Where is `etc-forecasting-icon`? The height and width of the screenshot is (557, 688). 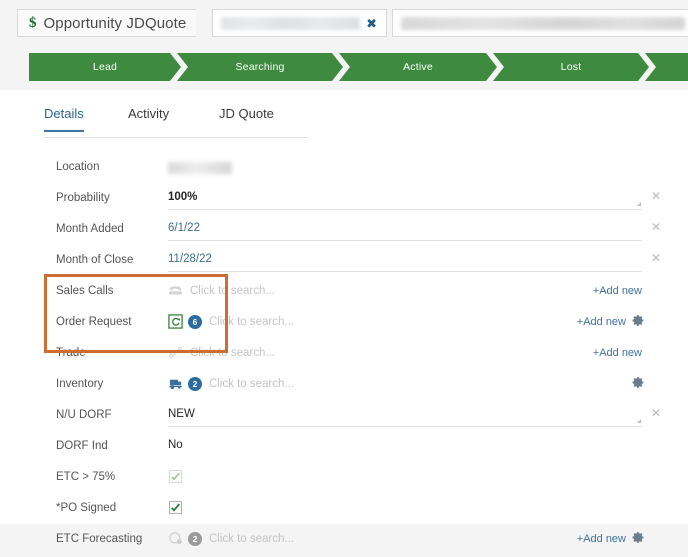 etc-forecasting-icon is located at coordinates (175, 538).